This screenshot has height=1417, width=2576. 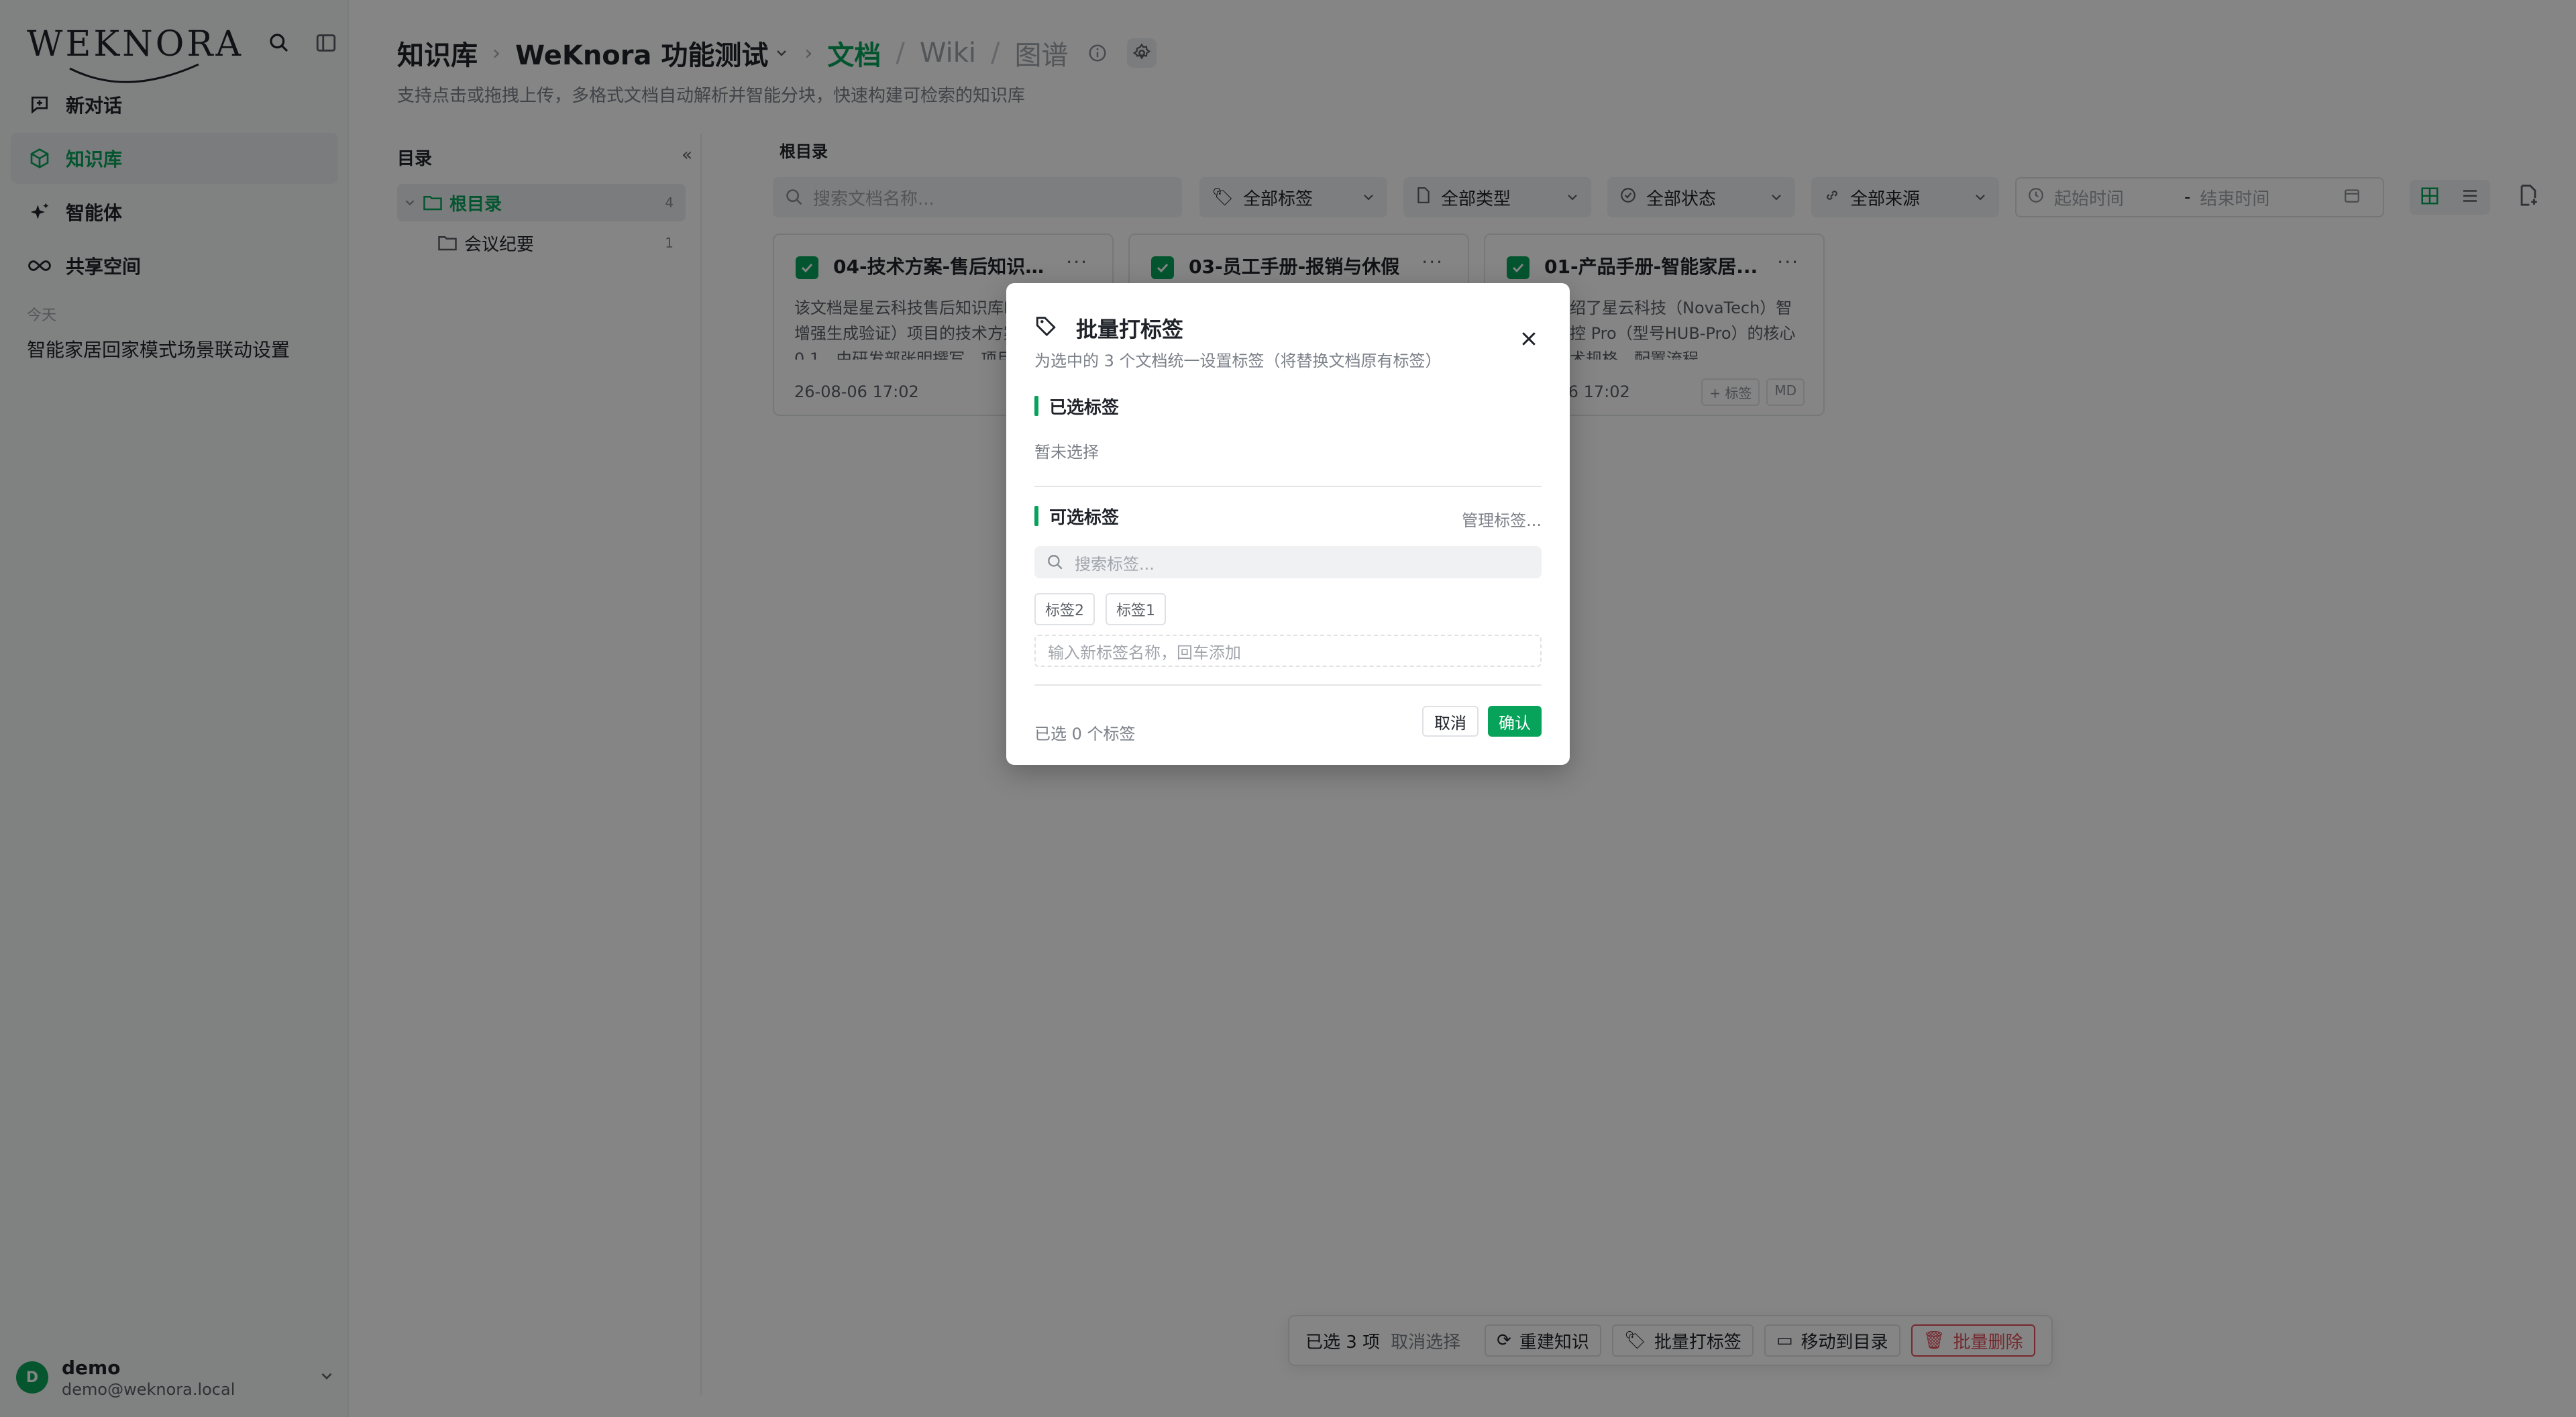 I want to click on empty-selection-text: 暂未选择, so click(x=1066, y=453).